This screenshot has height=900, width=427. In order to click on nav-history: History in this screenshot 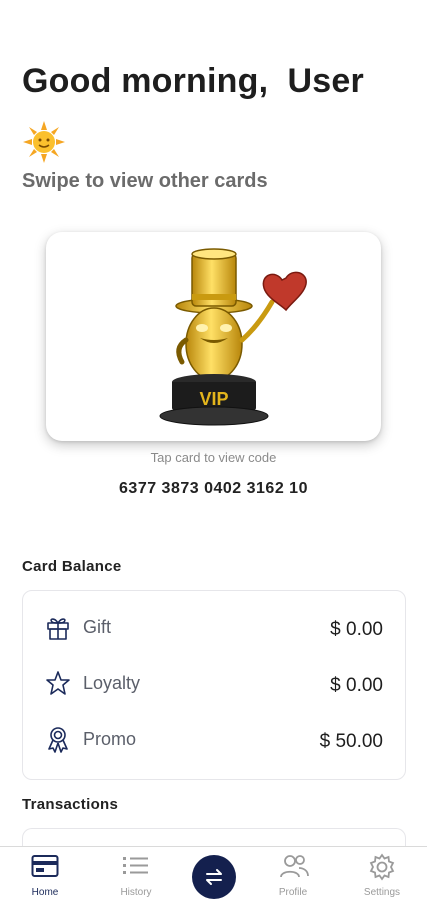, I will do `click(136, 873)`.